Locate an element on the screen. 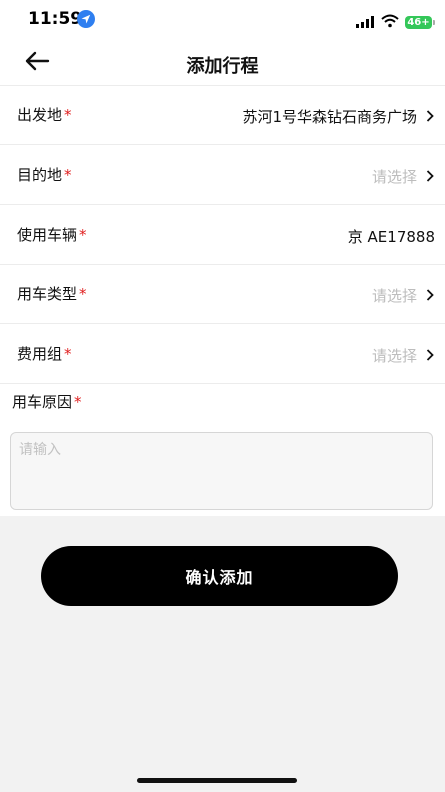 The image size is (445, 792). expense-group-label: 费用组 * is located at coordinates (44, 354).